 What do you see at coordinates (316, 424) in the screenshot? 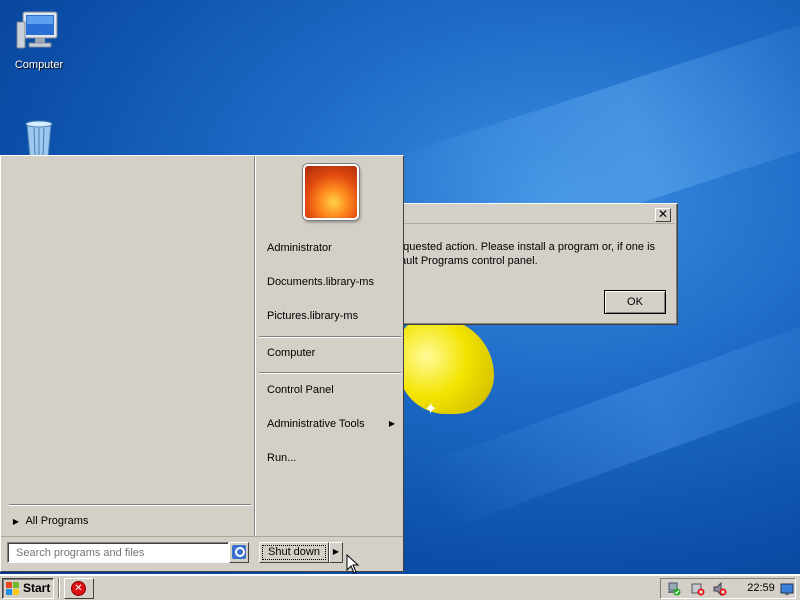
I see `menu-item-label: Administrative Tools` at bounding box center [316, 424].